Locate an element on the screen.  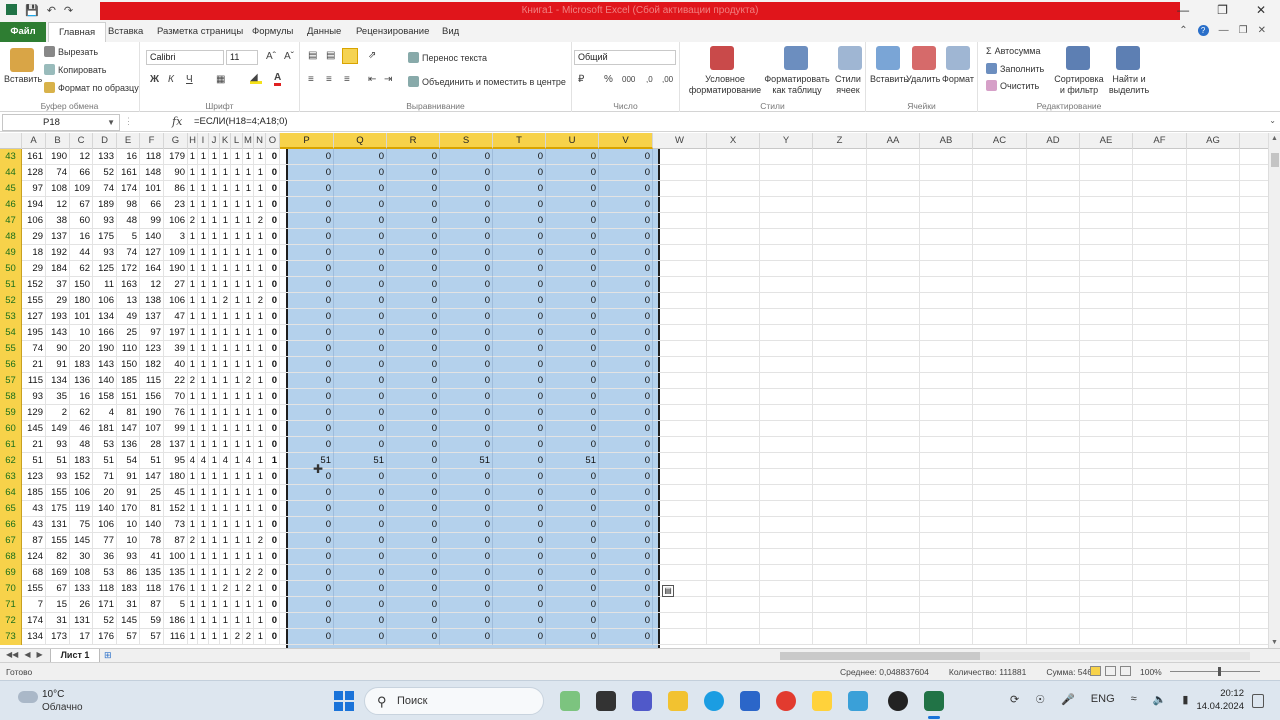
cell-e67: 10 is located at coordinates (128, 541).